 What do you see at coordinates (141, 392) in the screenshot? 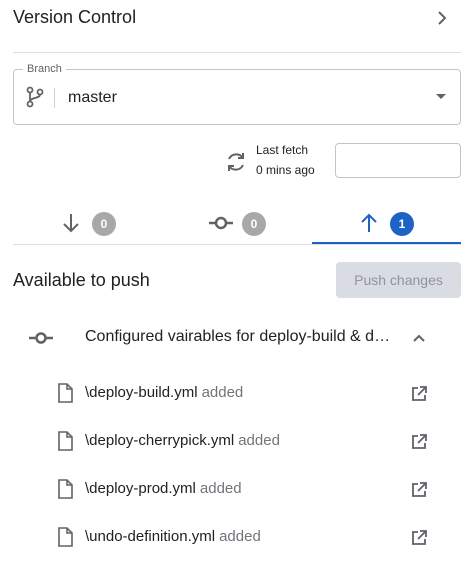
I see `file-name: \deploy-build.yml` at bounding box center [141, 392].